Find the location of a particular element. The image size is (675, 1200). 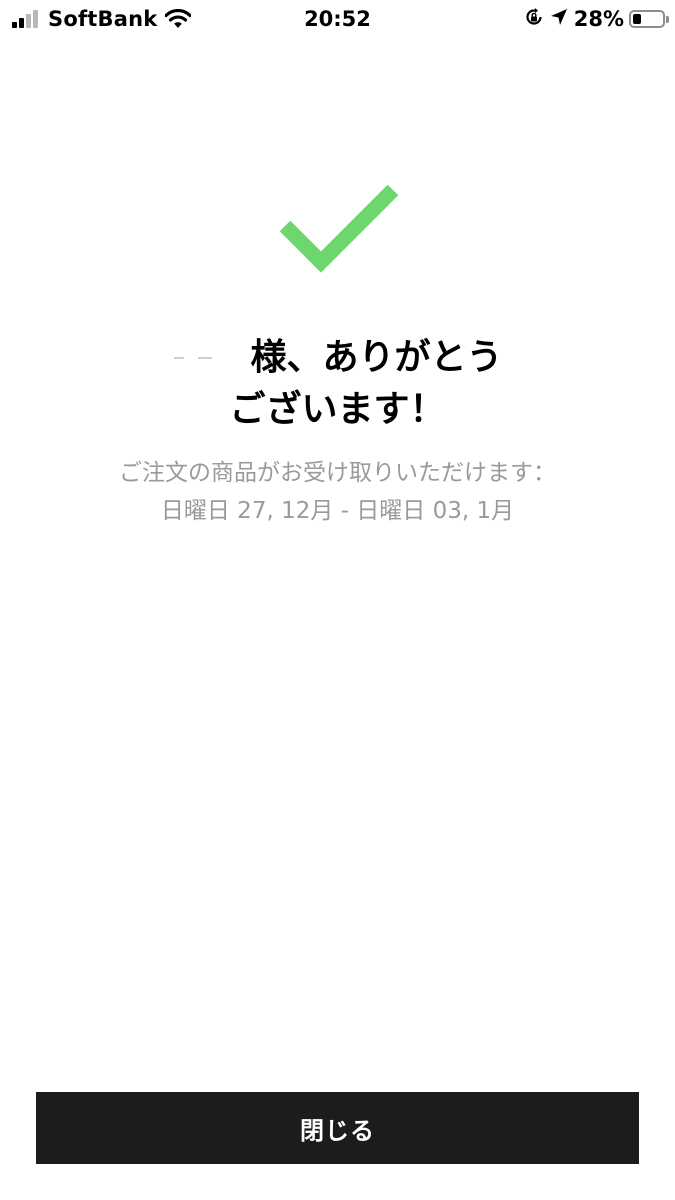

thank-you-heading: 様、ありがとう ございます！ is located at coordinates (337, 384).